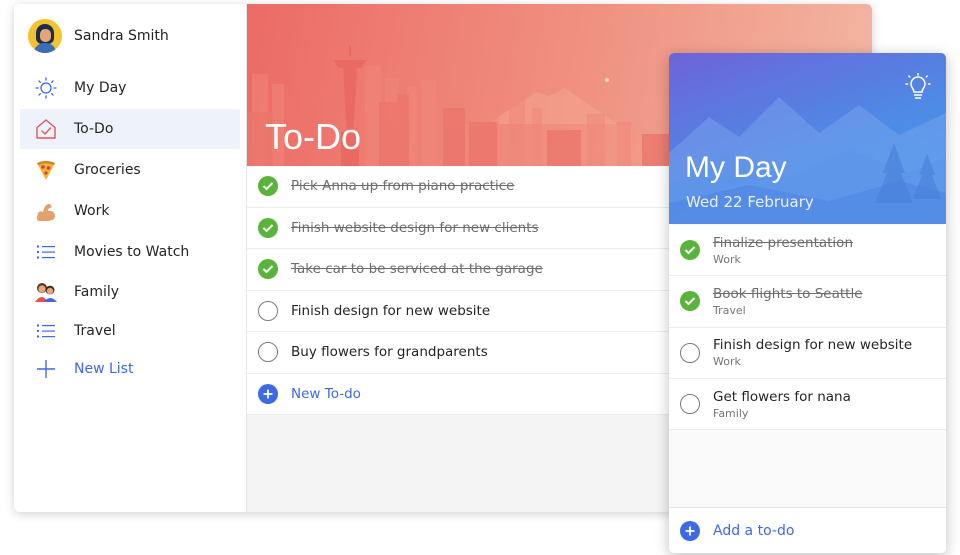 This screenshot has width=960, height=555. Describe the element at coordinates (754, 530) in the screenshot. I see `add-todo-label: Add a to-do` at that location.